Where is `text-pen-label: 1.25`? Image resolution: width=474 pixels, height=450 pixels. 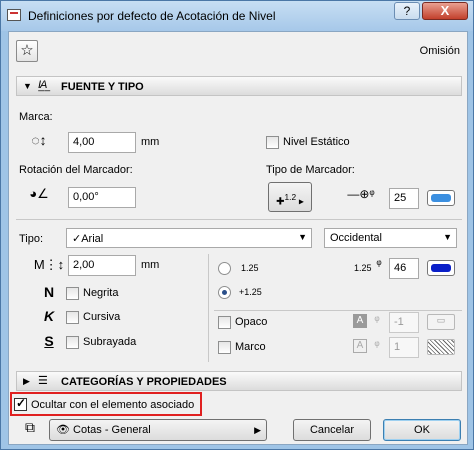
text-pen-label: 1.25 is located at coordinates (363, 268).